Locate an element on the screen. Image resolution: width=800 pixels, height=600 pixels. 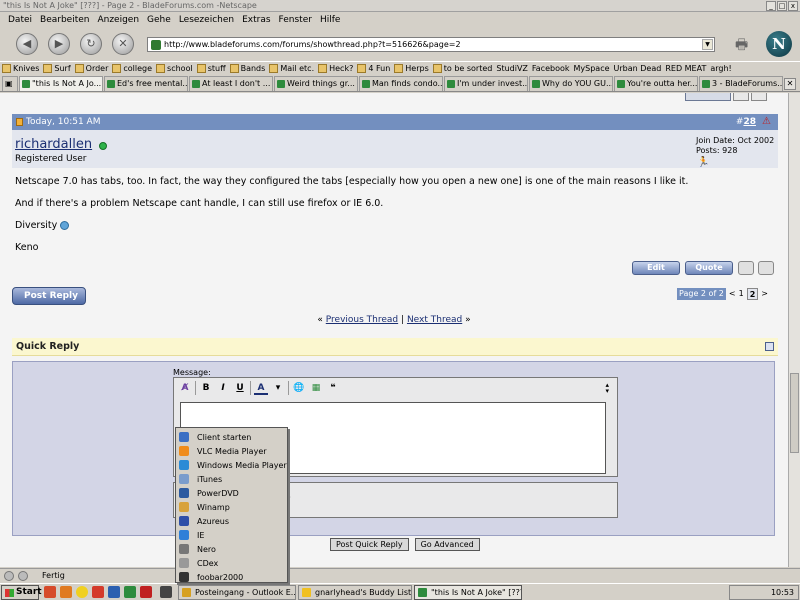
bookmark-school: school is located at coordinates (176, 68).